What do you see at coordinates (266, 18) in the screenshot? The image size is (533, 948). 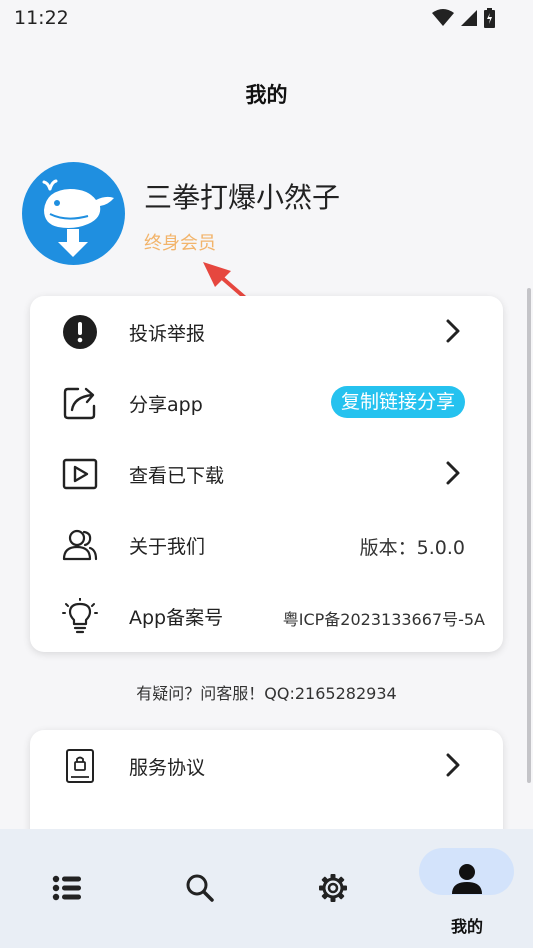 I see `status-bar: 11:22` at bounding box center [266, 18].